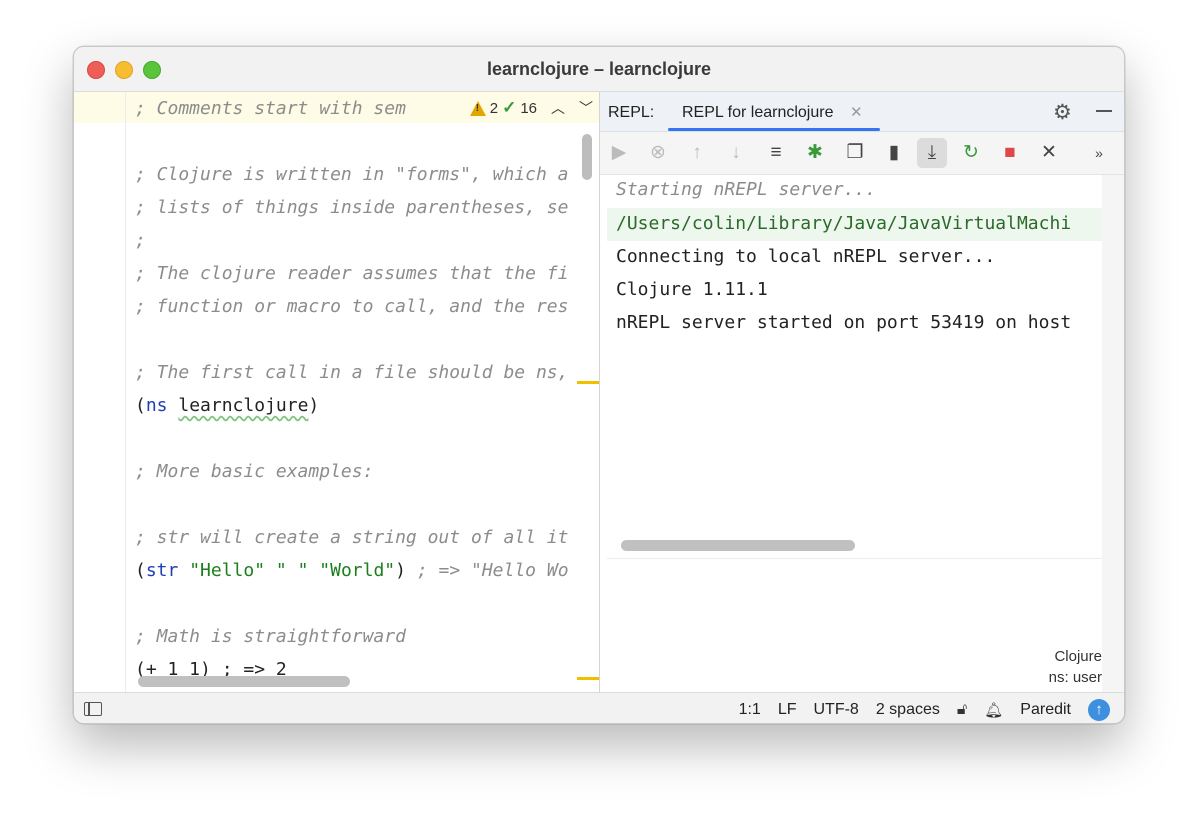  What do you see at coordinates (736, 153) in the screenshot?
I see `history-down-icon: ↓` at bounding box center [736, 153].